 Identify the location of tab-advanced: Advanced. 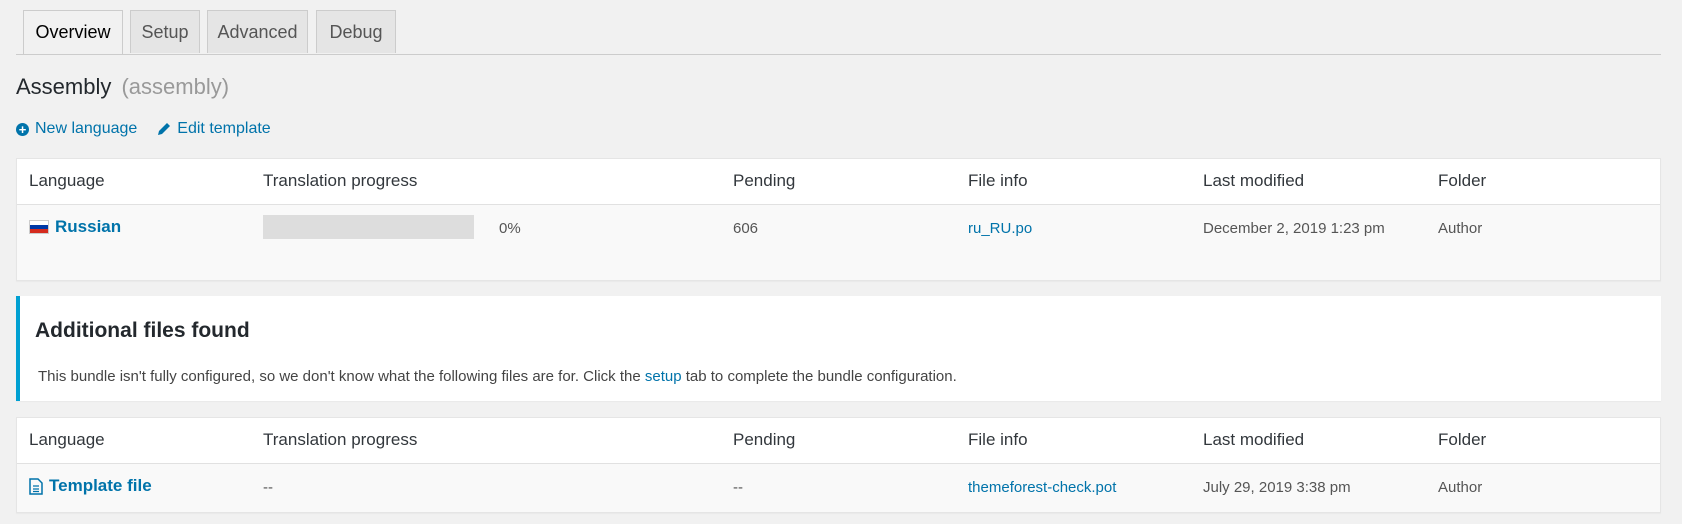
(257, 31).